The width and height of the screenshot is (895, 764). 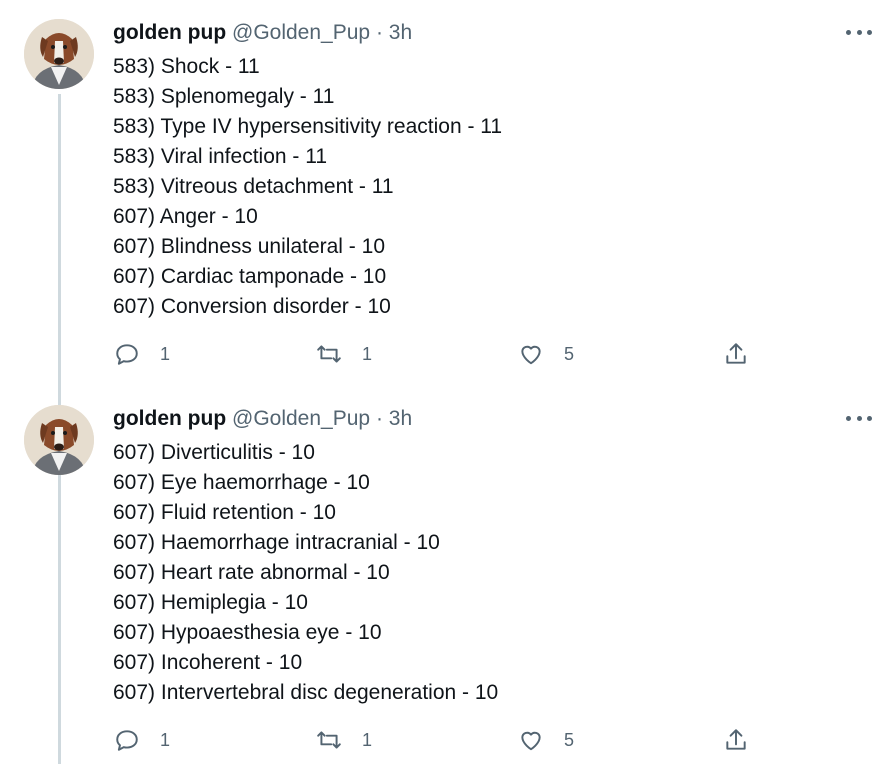 I want to click on tweet-line: 607) Hypoaesthesia eye - 10, so click(x=247, y=632).